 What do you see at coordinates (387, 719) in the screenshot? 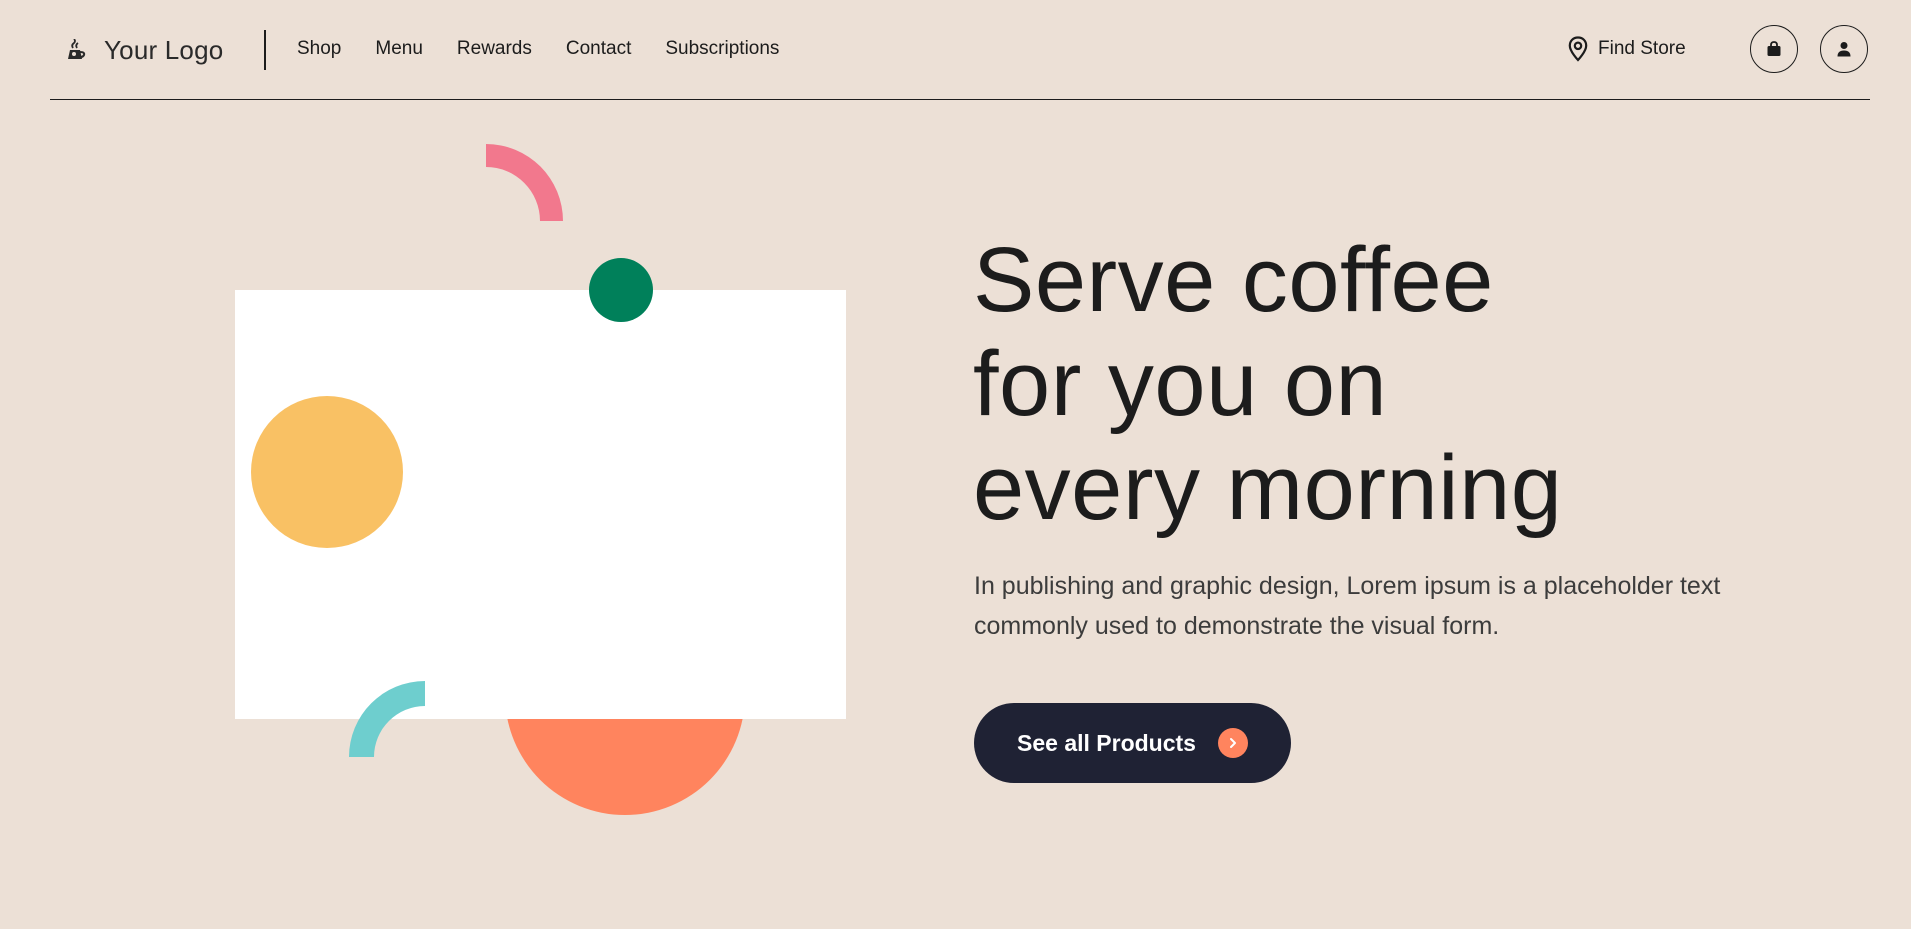
I see `teal-arc-shape` at bounding box center [387, 719].